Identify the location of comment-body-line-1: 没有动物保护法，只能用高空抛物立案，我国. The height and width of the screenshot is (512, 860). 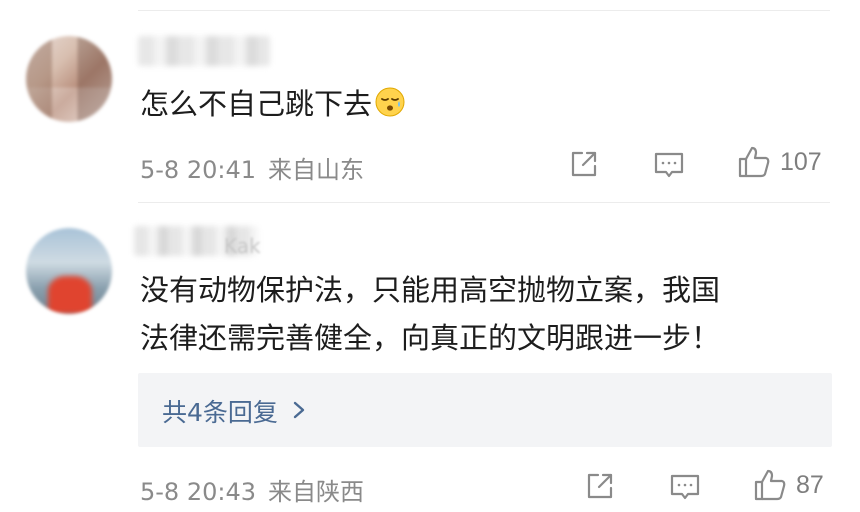
(430, 290).